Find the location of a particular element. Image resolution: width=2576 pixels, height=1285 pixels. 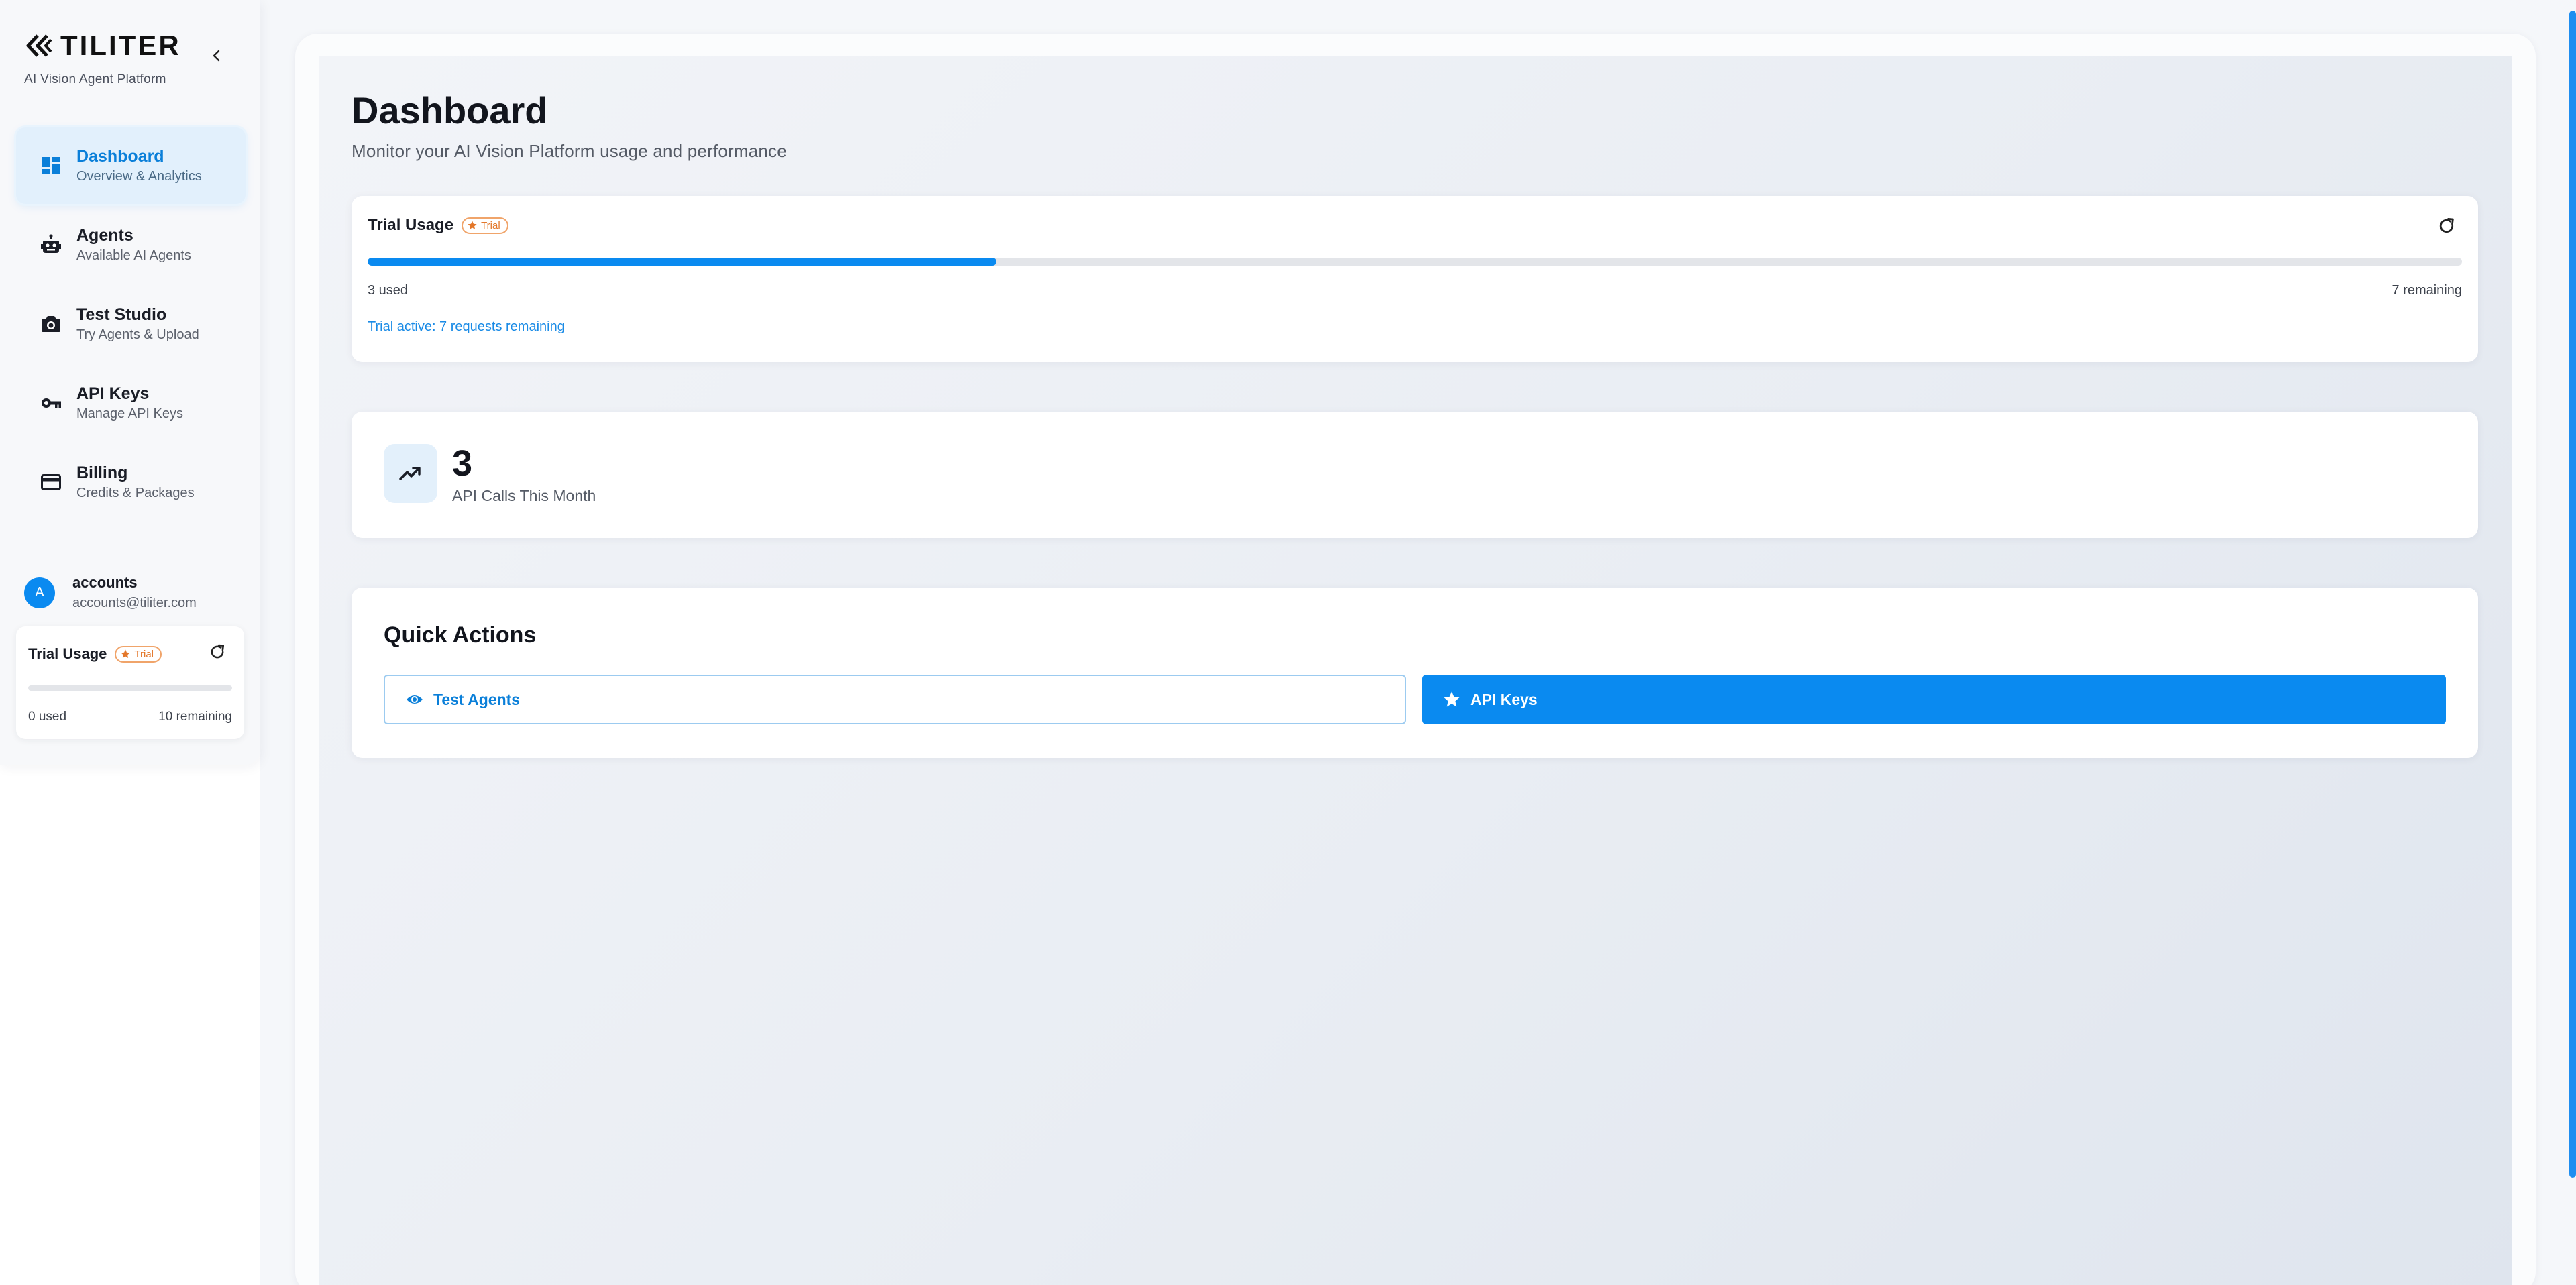

credit-card-icon is located at coordinates (51, 482).